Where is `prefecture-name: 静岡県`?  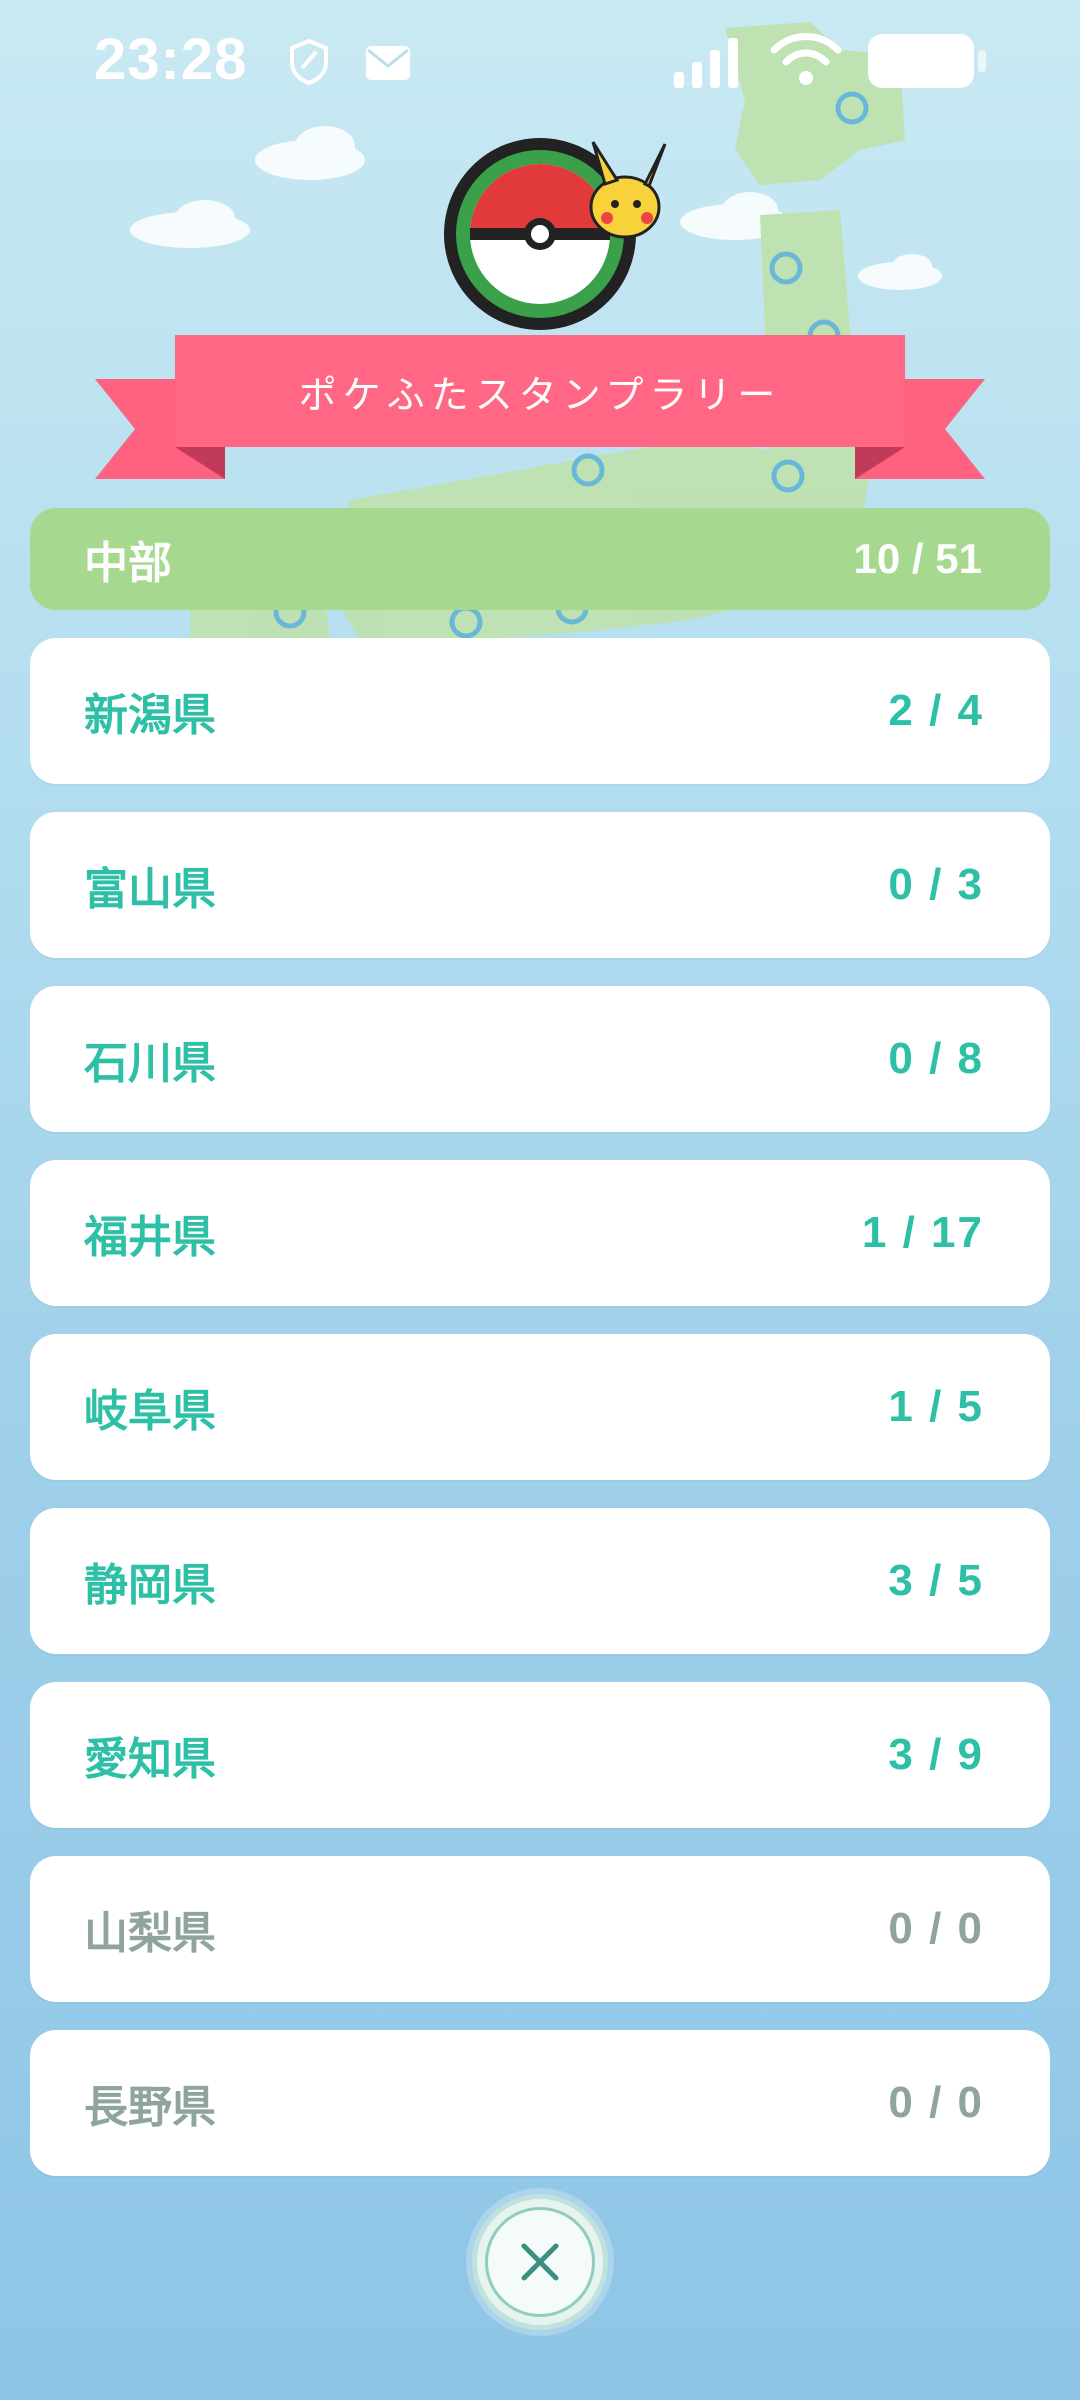 prefecture-name: 静岡県 is located at coordinates (150, 1585).